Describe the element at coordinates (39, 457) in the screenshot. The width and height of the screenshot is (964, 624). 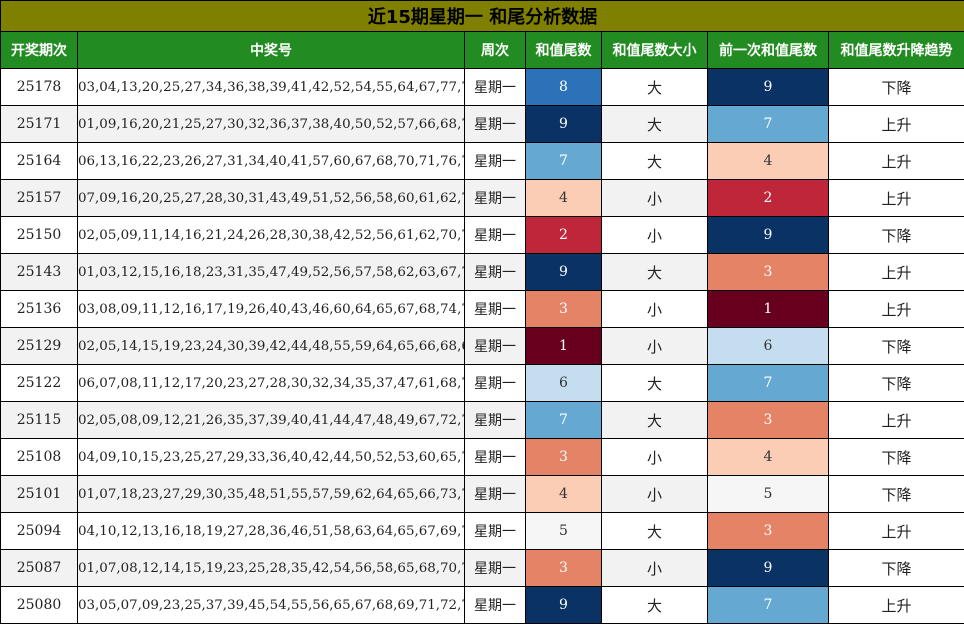
I see `period-cell: 25108` at that location.